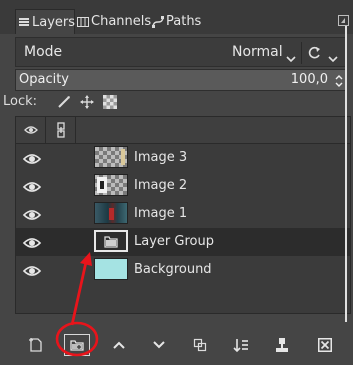 The image size is (353, 365). What do you see at coordinates (343, 20) in the screenshot?
I see `dock-menu-icon` at bounding box center [343, 20].